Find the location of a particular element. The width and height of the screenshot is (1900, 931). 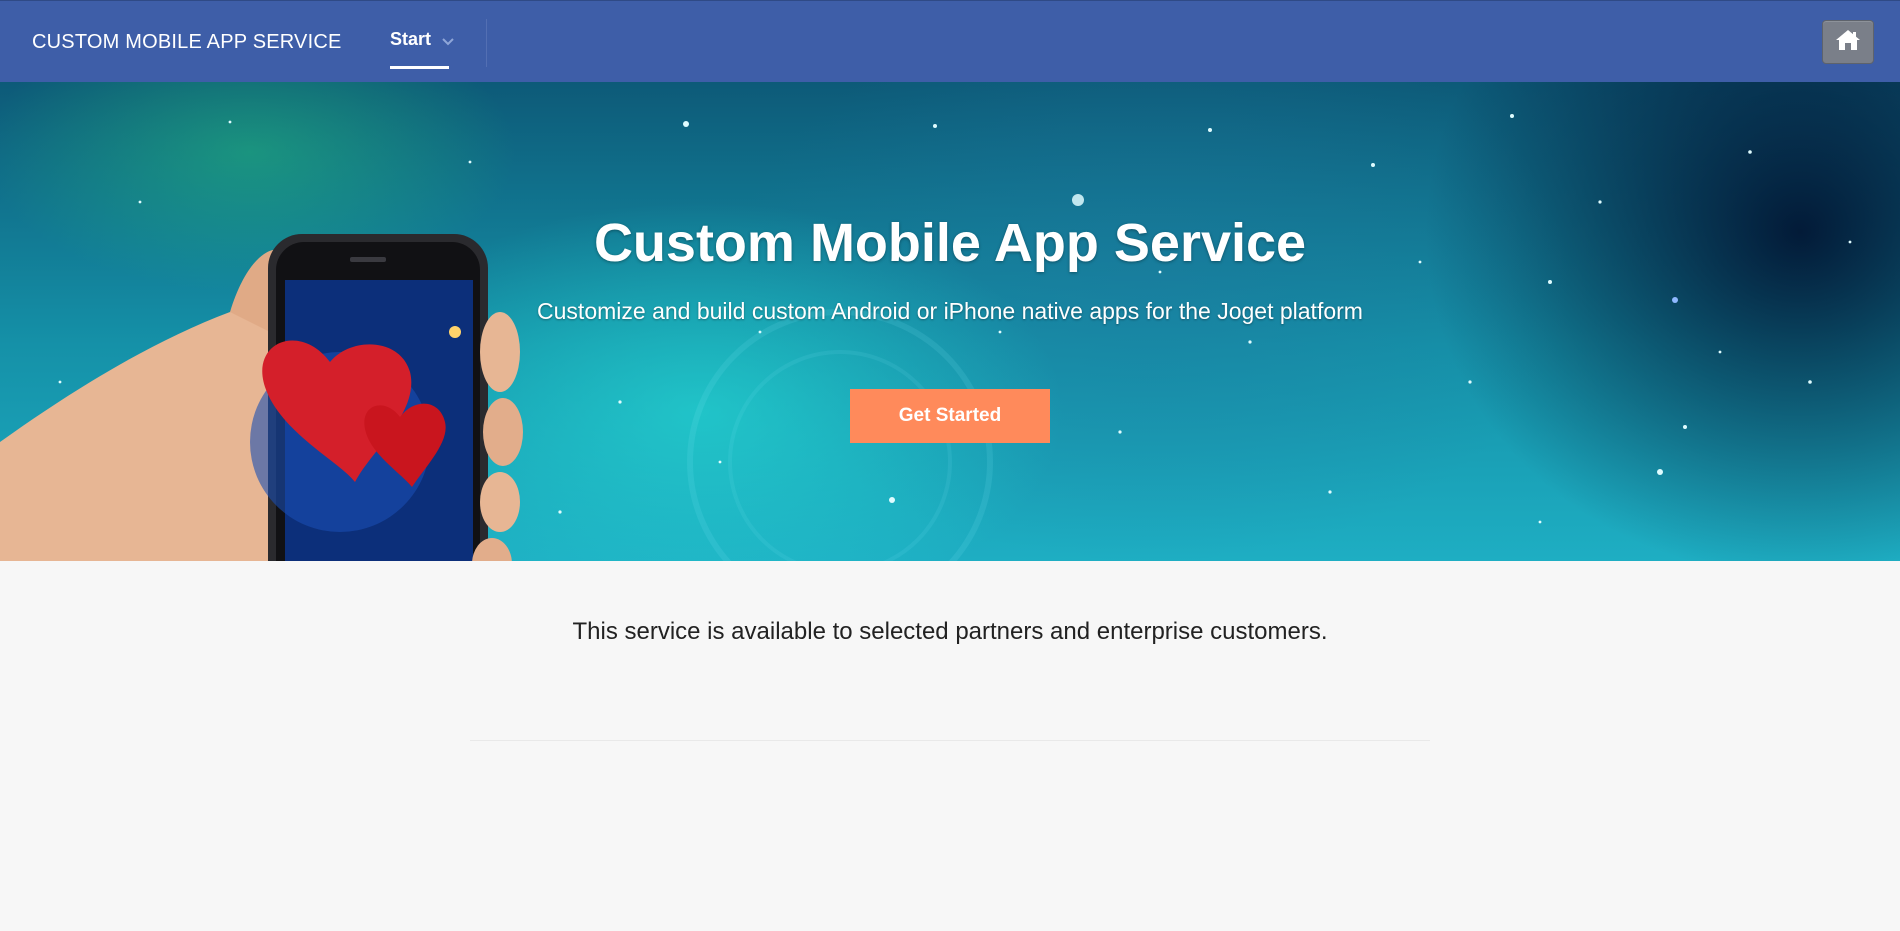

brand-title: CUSTOM MOBILE APP SERVICE is located at coordinates (187, 42).